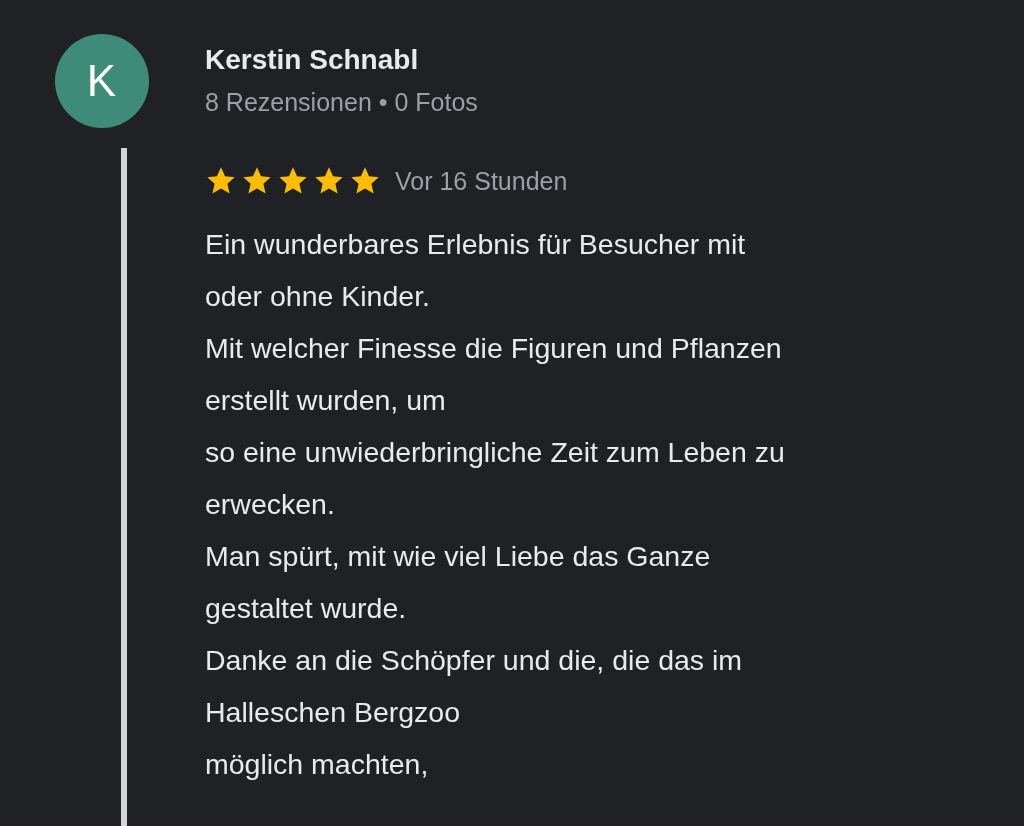 The height and width of the screenshot is (826, 1024). Describe the element at coordinates (312, 60) in the screenshot. I see `author-name: Kerstin Schnabl` at that location.